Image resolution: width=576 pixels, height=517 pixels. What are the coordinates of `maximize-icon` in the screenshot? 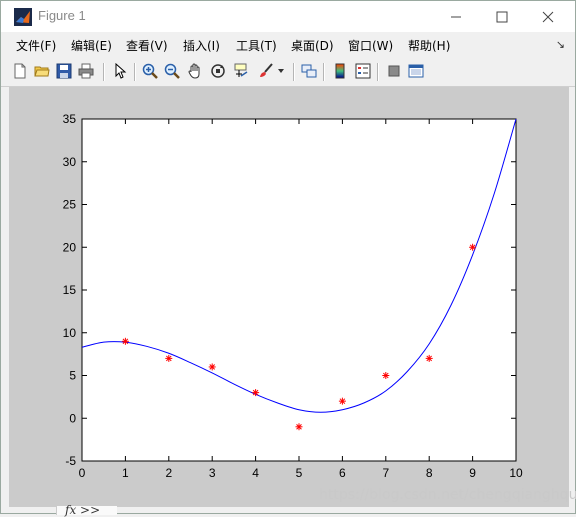 It's located at (502, 16).